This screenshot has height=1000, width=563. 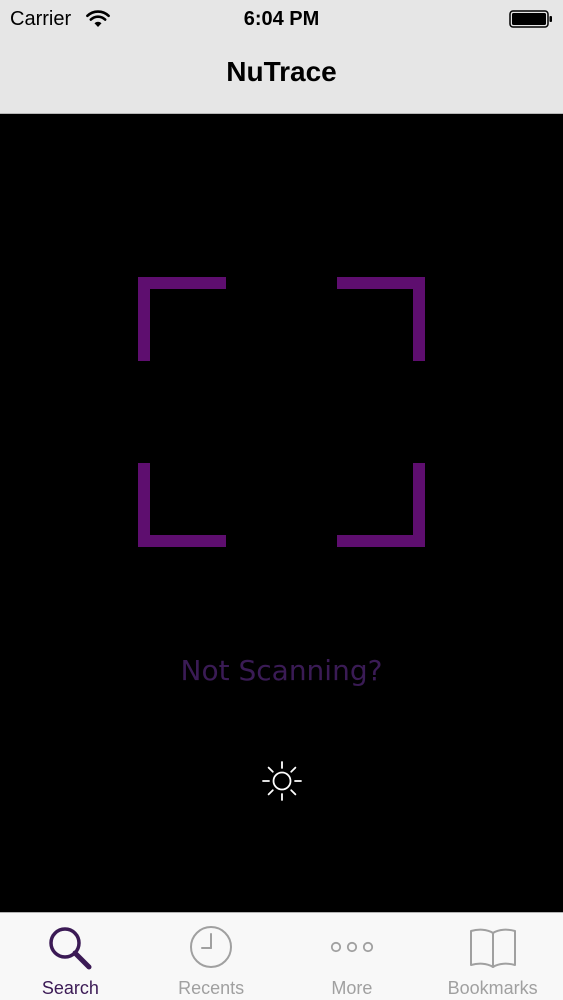 What do you see at coordinates (281, 670) in the screenshot?
I see `not-scanning-button: Not Scanning?` at bounding box center [281, 670].